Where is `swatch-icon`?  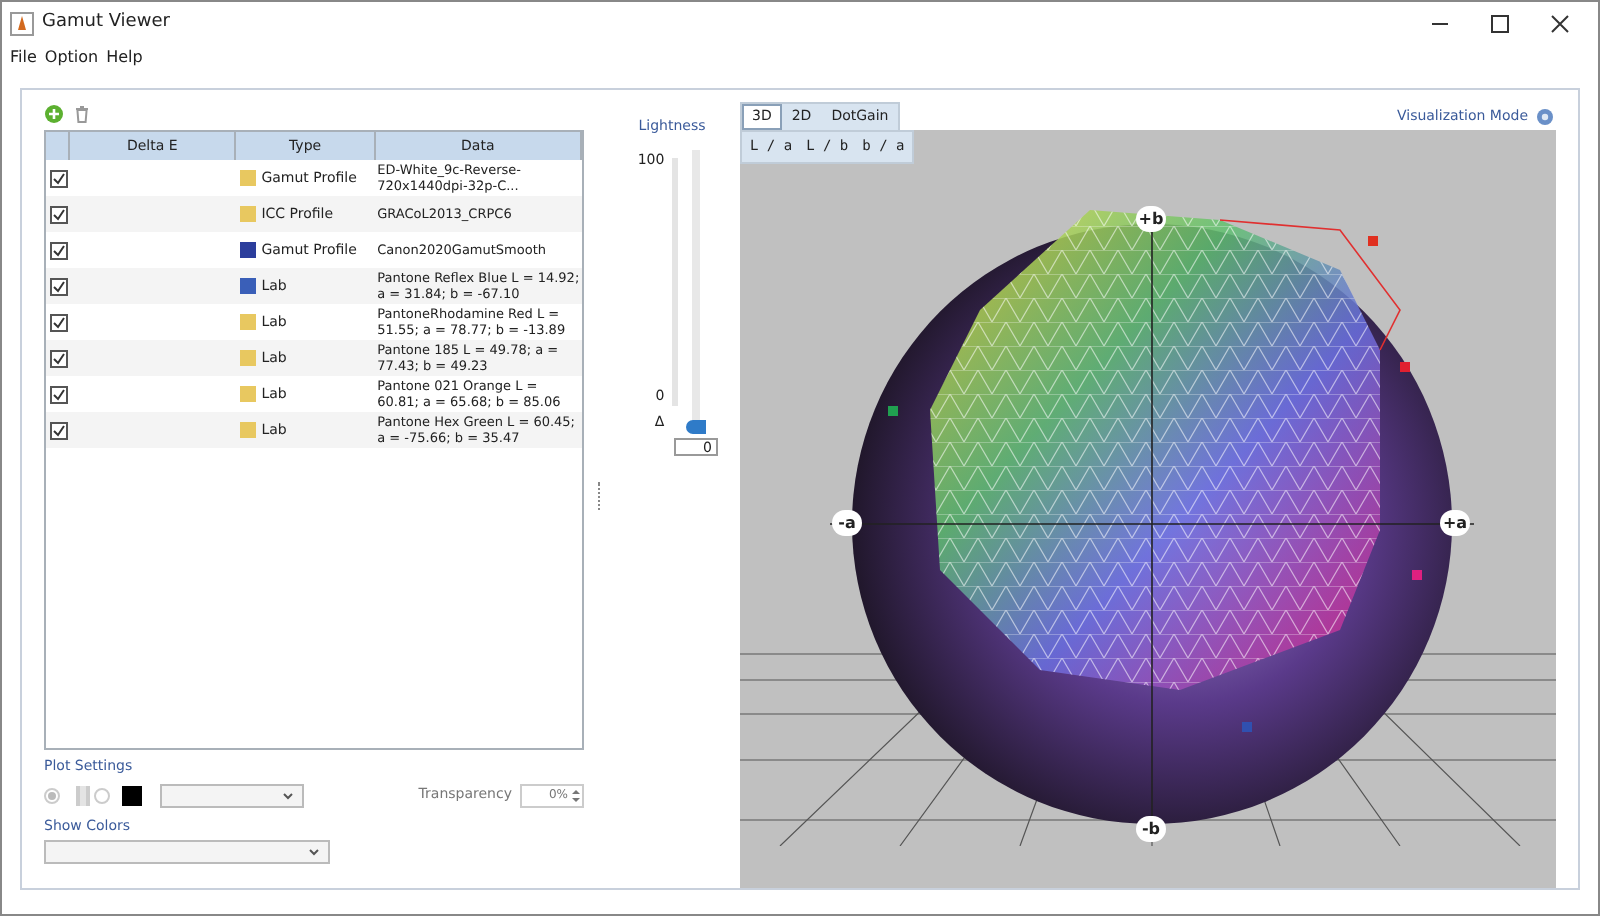
swatch-icon is located at coordinates (83, 795).